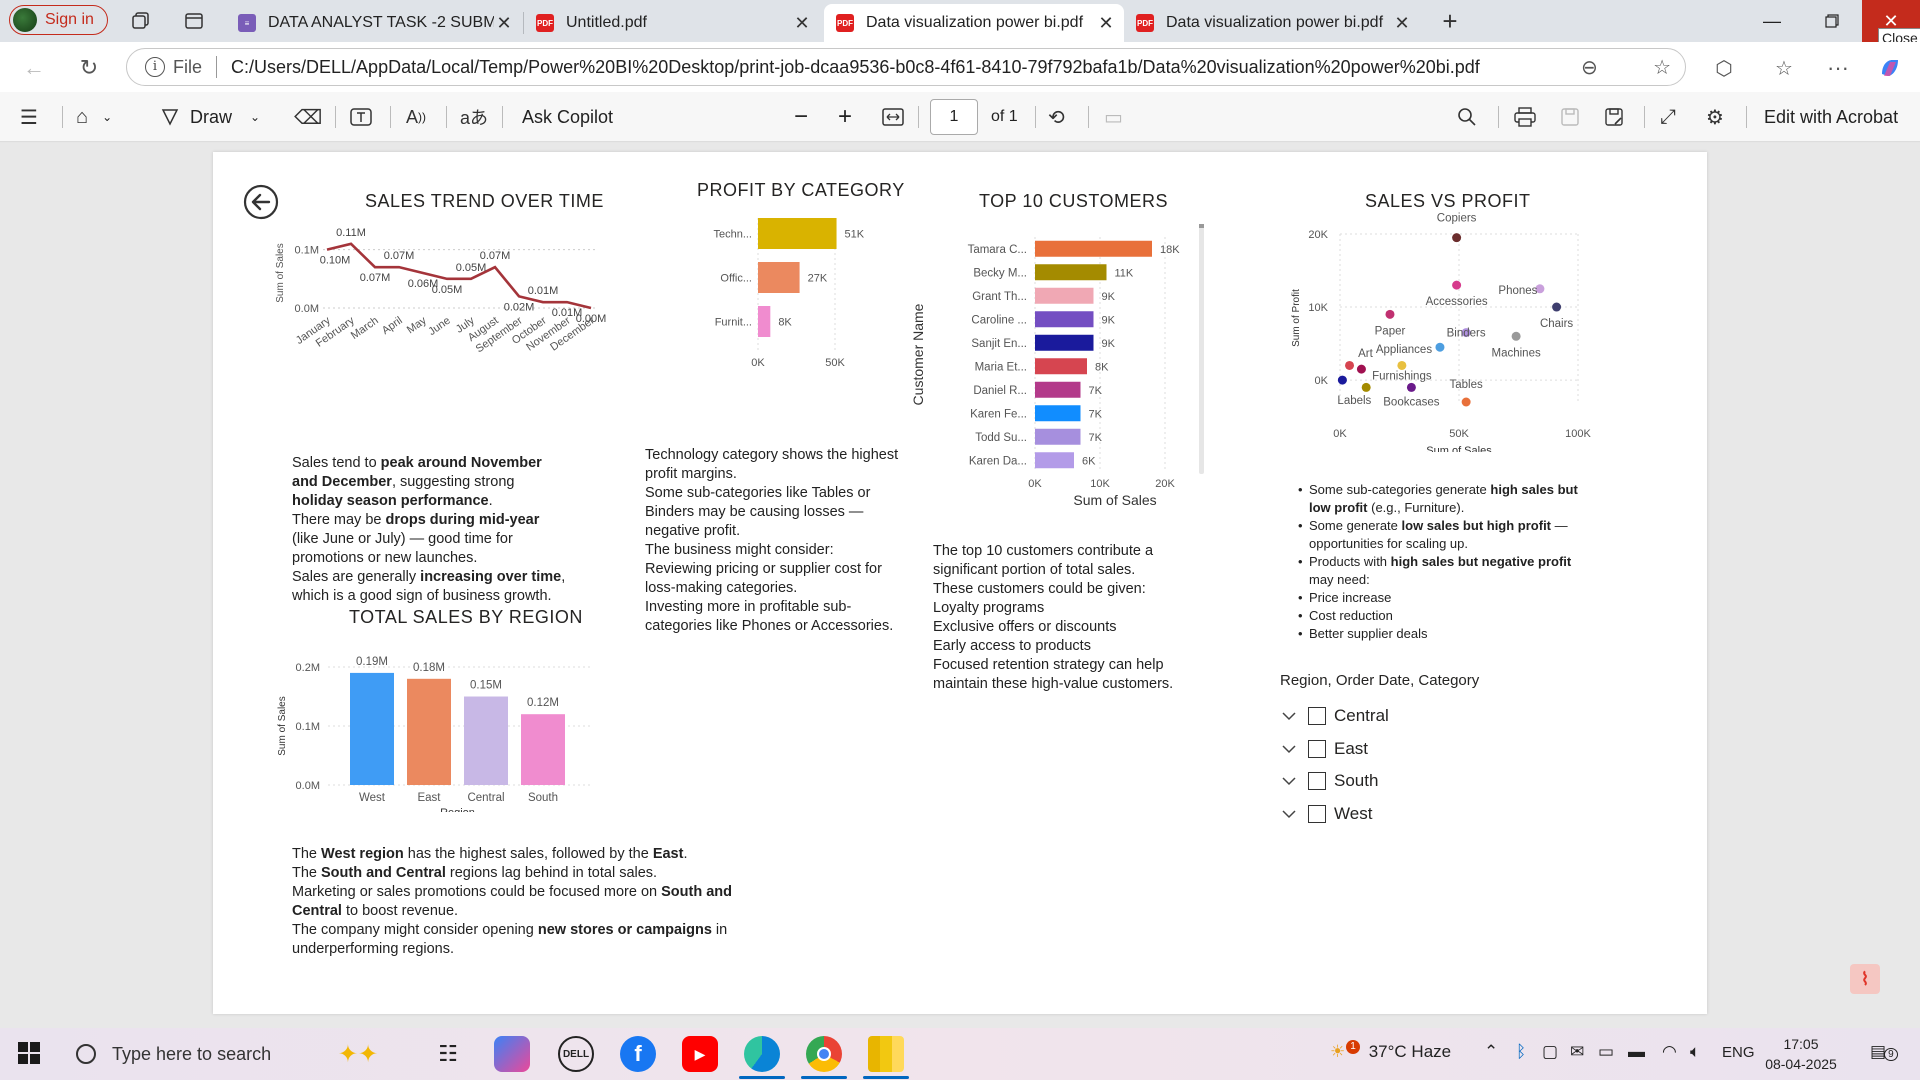  What do you see at coordinates (1272, 23) in the screenshot?
I see `tab-data-visualization: PDF Data visualization power bi.pdf ✕` at bounding box center [1272, 23].